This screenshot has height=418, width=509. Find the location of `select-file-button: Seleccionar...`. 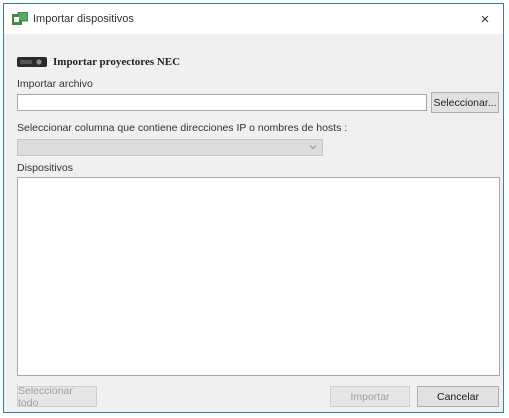

select-file-button: Seleccionar... is located at coordinates (465, 102).